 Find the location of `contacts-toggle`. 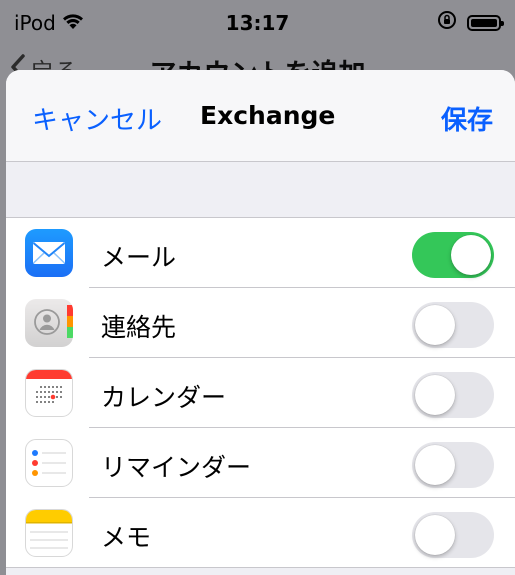

contacts-toggle is located at coordinates (453, 325).